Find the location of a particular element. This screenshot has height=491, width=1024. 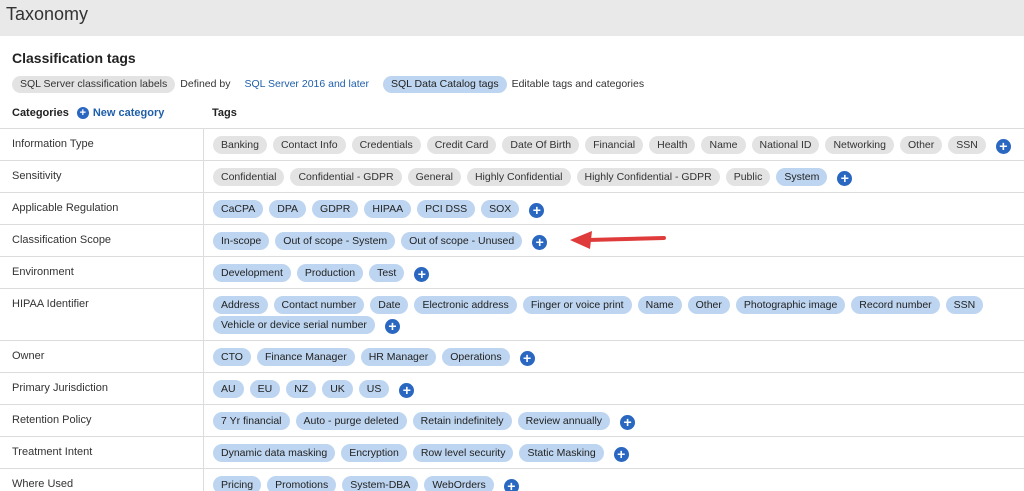

tag-chip: Record number is located at coordinates (895, 305).